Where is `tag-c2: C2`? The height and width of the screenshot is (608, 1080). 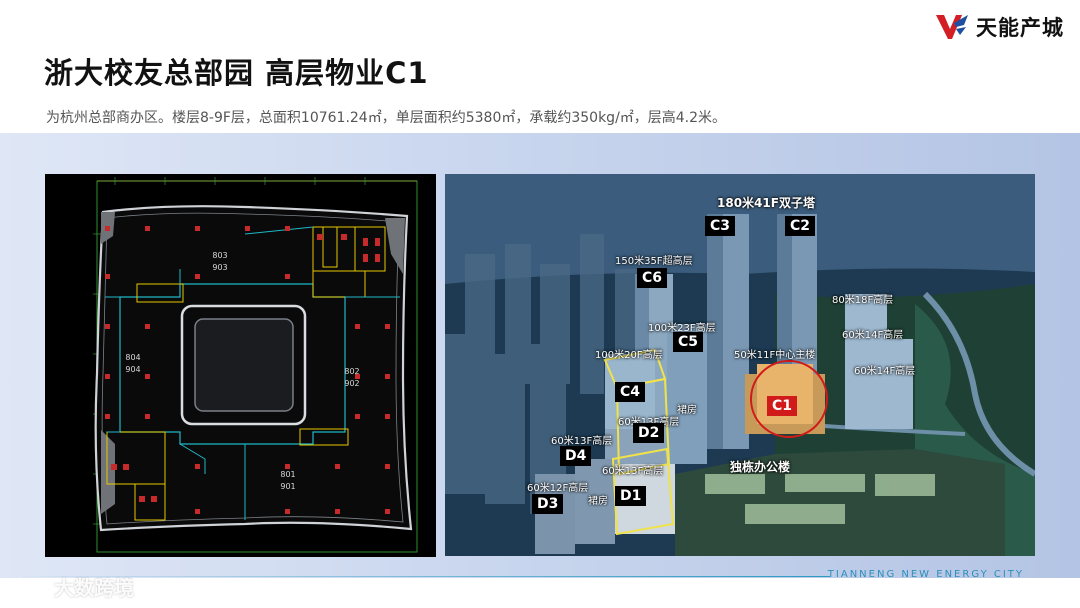 tag-c2: C2 is located at coordinates (800, 226).